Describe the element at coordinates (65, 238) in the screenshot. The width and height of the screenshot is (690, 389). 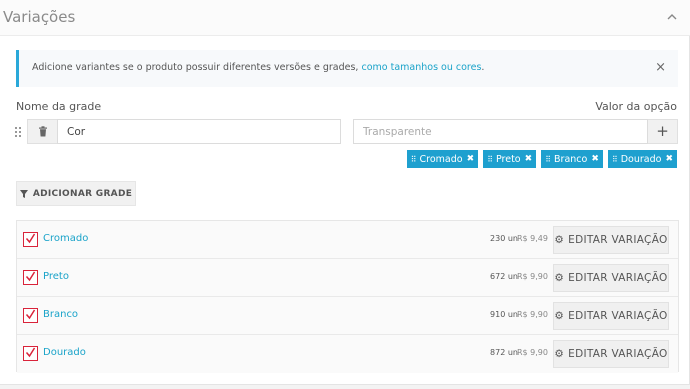
I see `variation-name: Cromado` at that location.